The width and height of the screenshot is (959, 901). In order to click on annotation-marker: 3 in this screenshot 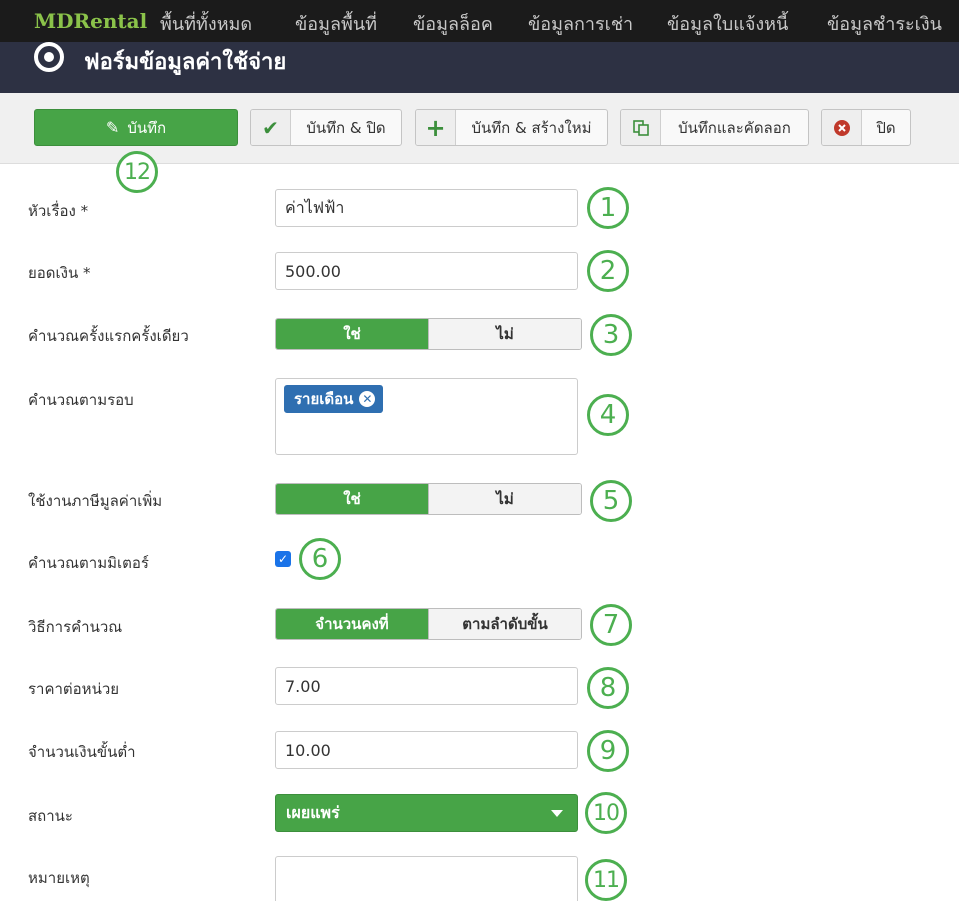, I will do `click(611, 335)`.